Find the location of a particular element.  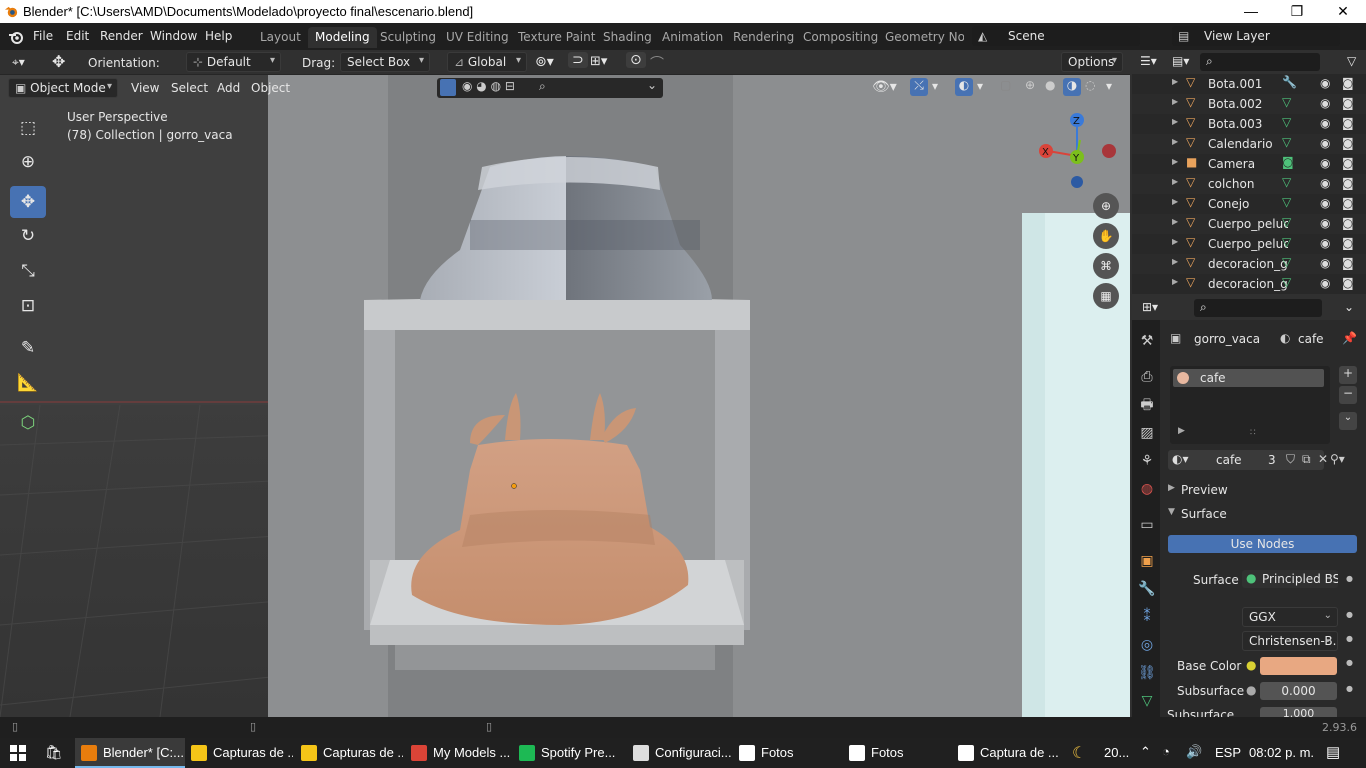

outliner-item: ▶▽decoracion_gato▽◉◙ is located at coordinates (1249, 264).